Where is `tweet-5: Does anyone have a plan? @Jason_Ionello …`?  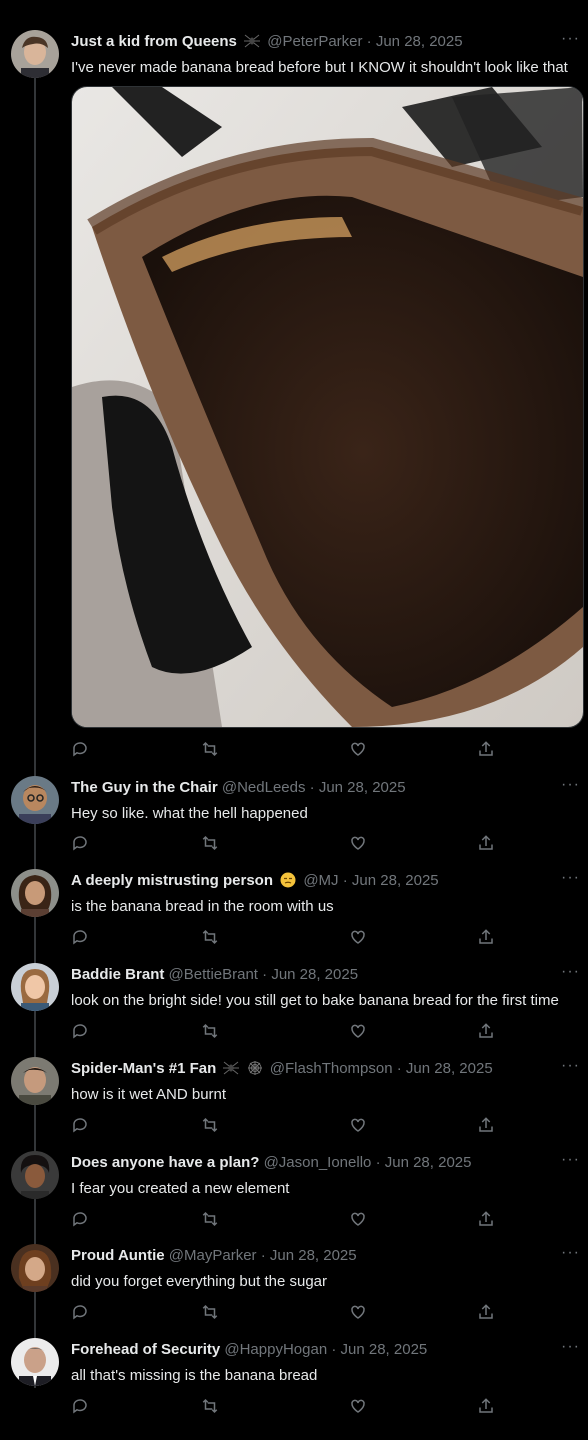
tweet-5: Does anyone have a plan? @Jason_Ionello … is located at coordinates (294, 1194).